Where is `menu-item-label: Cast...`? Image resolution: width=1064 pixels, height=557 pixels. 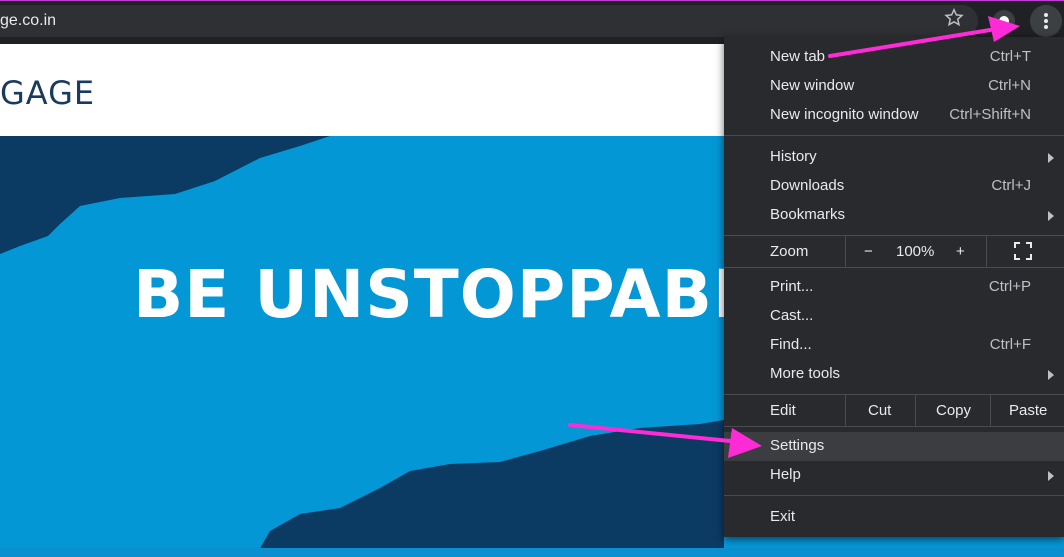 menu-item-label: Cast... is located at coordinates (792, 315).